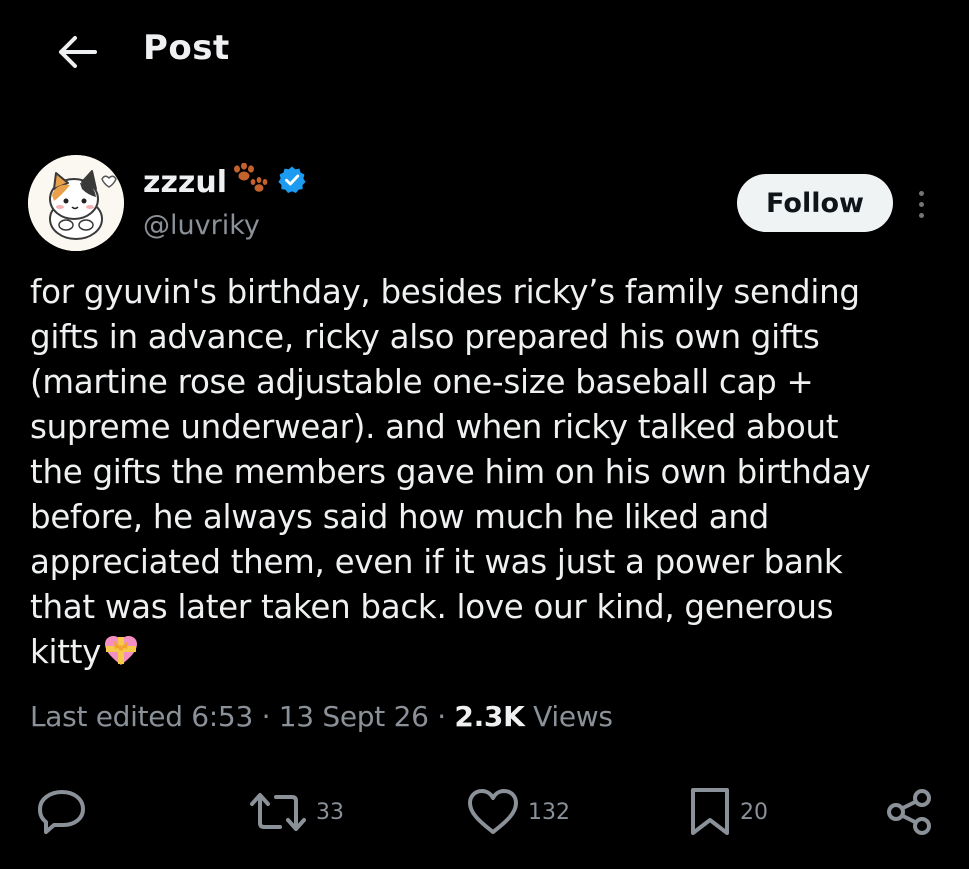  What do you see at coordinates (754, 812) in the screenshot?
I see `bookmark-count: 20` at bounding box center [754, 812].